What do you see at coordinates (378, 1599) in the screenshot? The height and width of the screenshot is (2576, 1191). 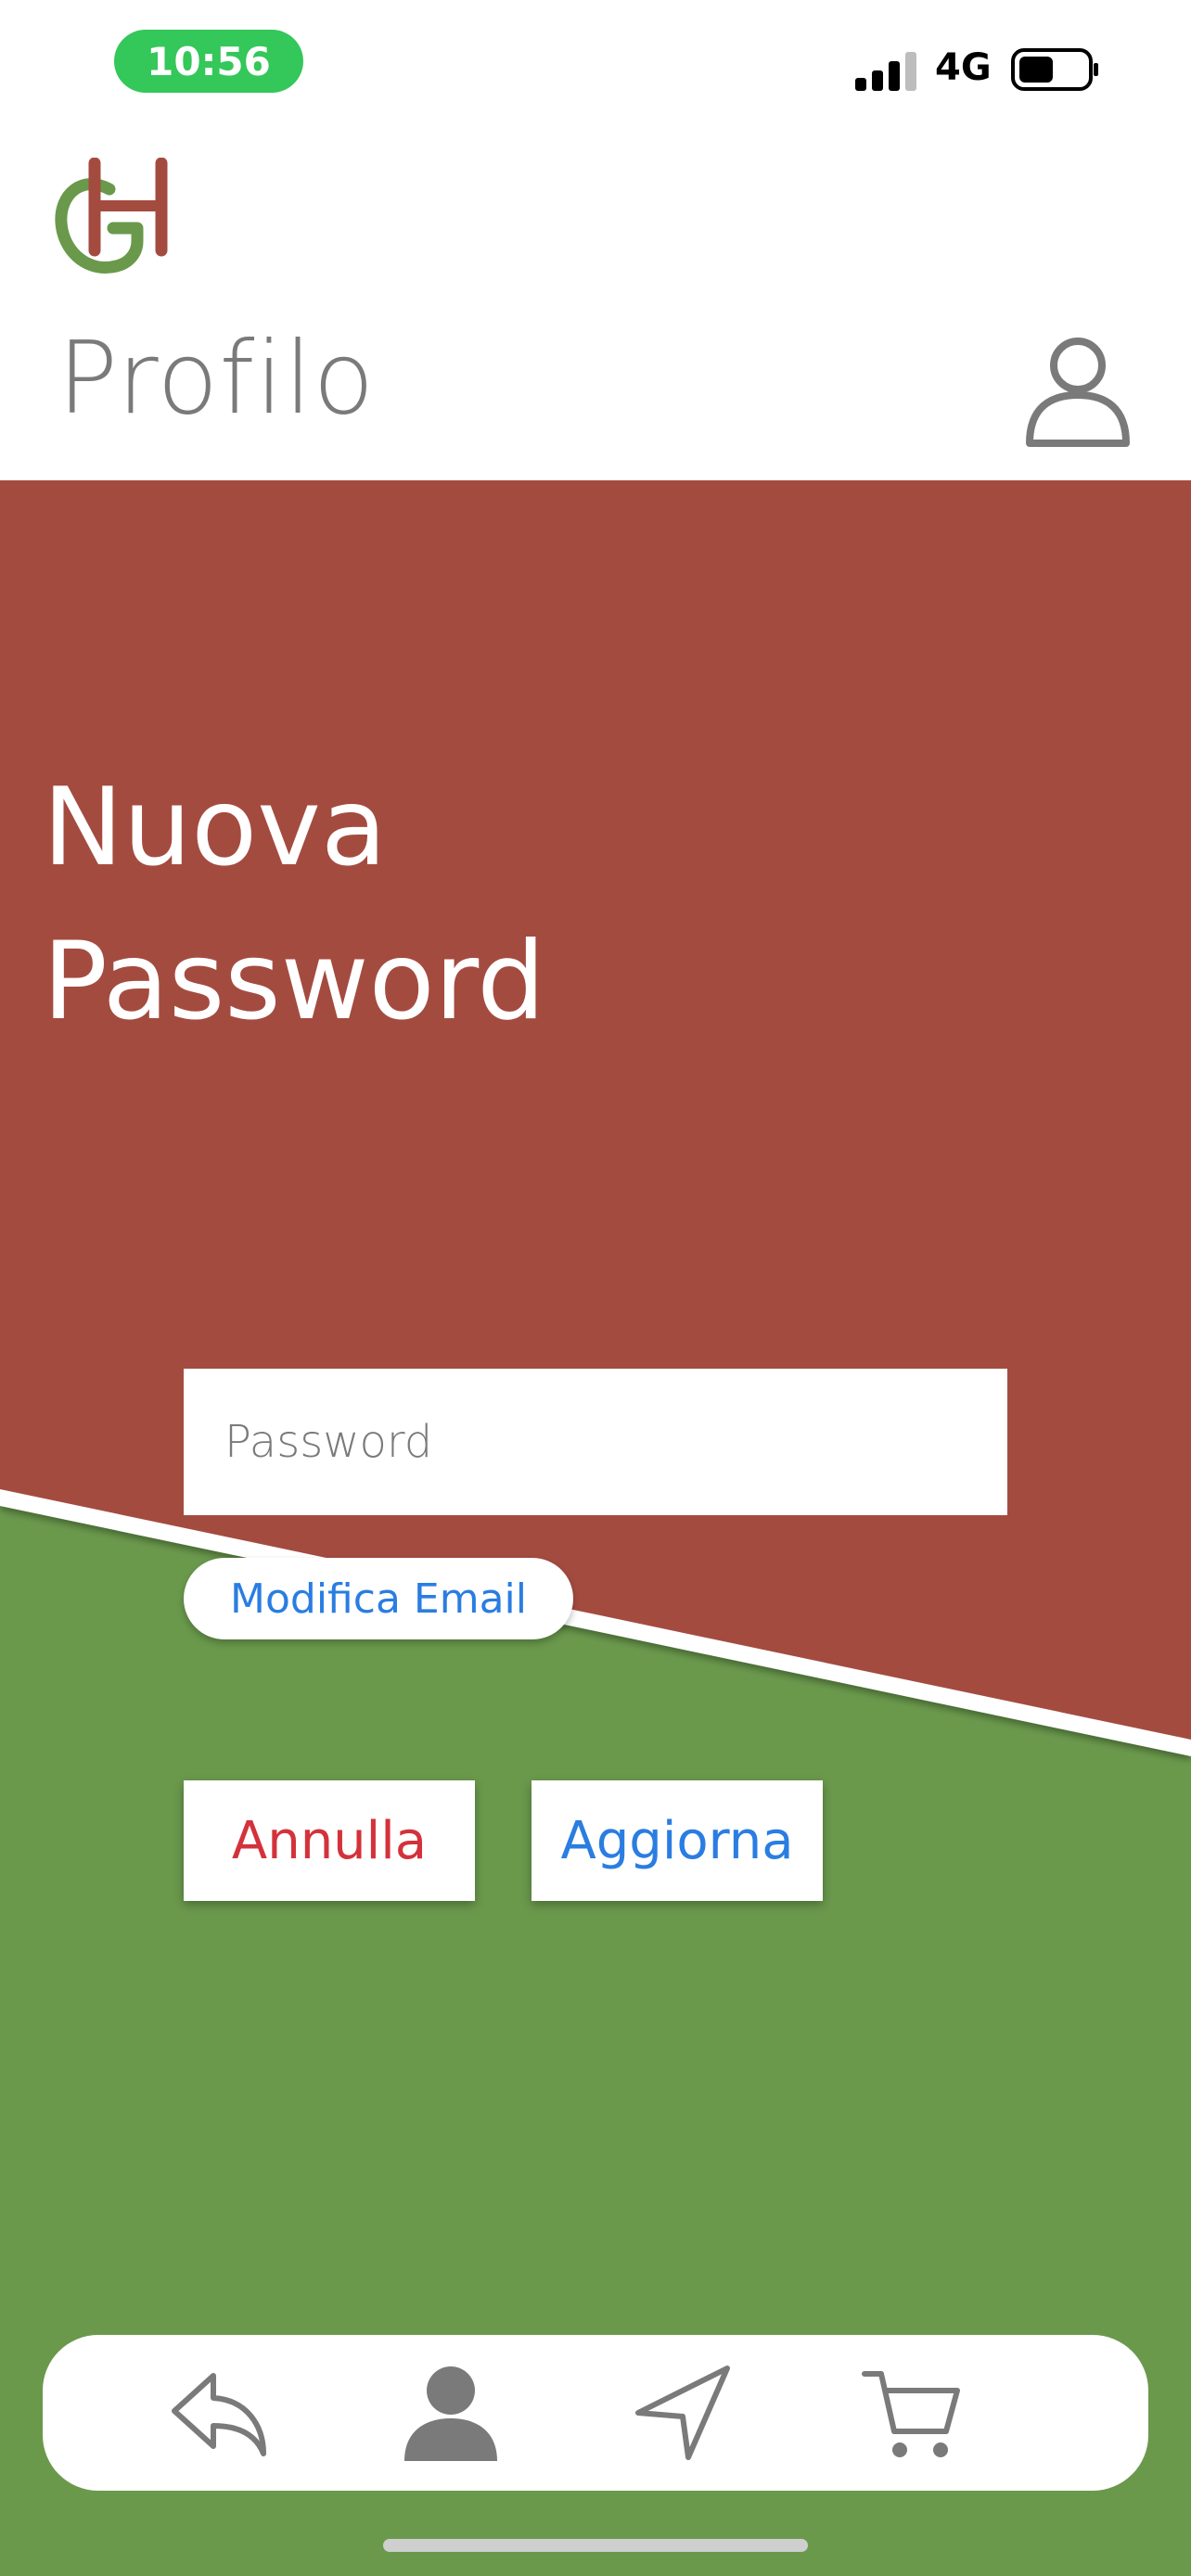 I see `modify-email-button: Modifica Email` at bounding box center [378, 1599].